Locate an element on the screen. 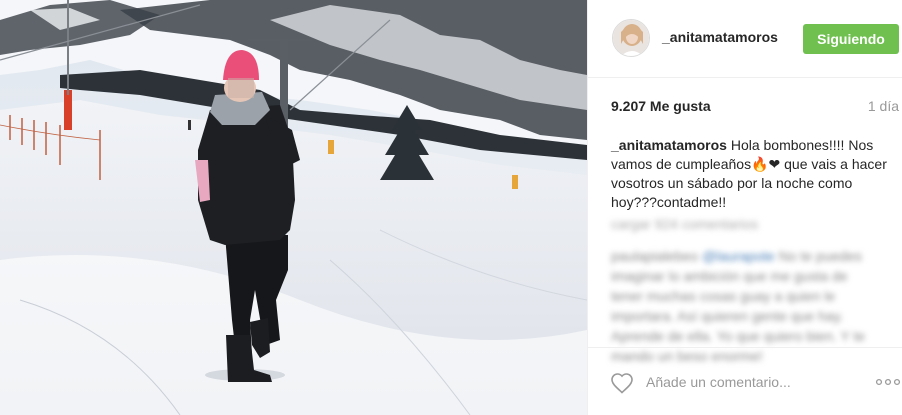 Image resolution: width=902 pixels, height=415 pixels. caption-username: _anitamatamoros is located at coordinates (669, 145).